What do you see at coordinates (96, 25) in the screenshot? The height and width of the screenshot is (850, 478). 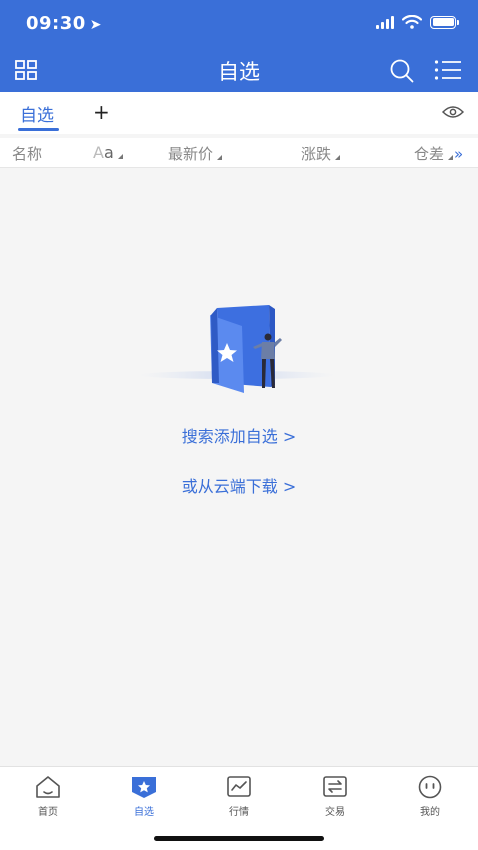 I see `location-arrow-icon: ➤` at bounding box center [96, 25].